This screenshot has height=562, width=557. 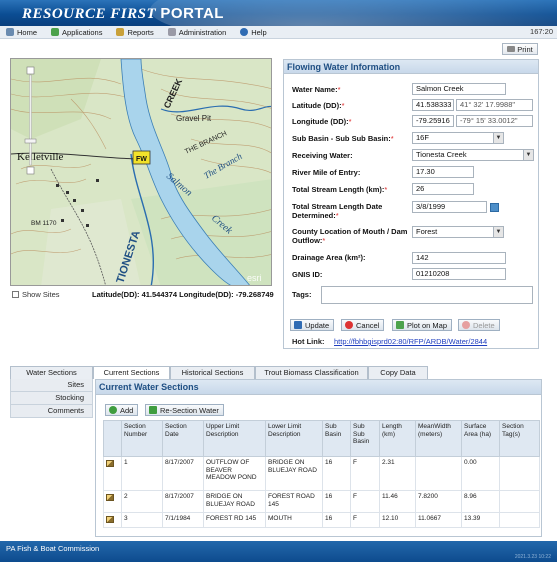 What do you see at coordinates (398, 372) in the screenshot?
I see `tab-copy-data: Copy Data` at bounding box center [398, 372].